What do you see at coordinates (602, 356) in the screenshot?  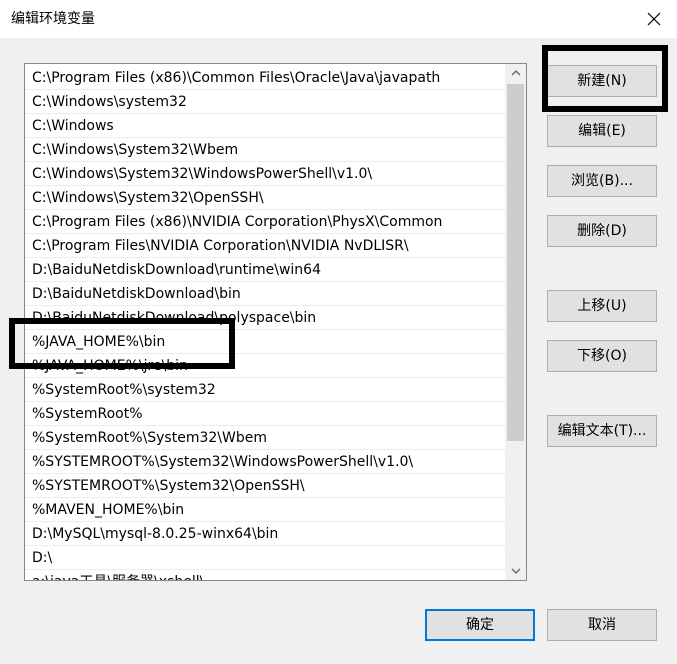 I see `move-down-button: 下移(O)` at bounding box center [602, 356].